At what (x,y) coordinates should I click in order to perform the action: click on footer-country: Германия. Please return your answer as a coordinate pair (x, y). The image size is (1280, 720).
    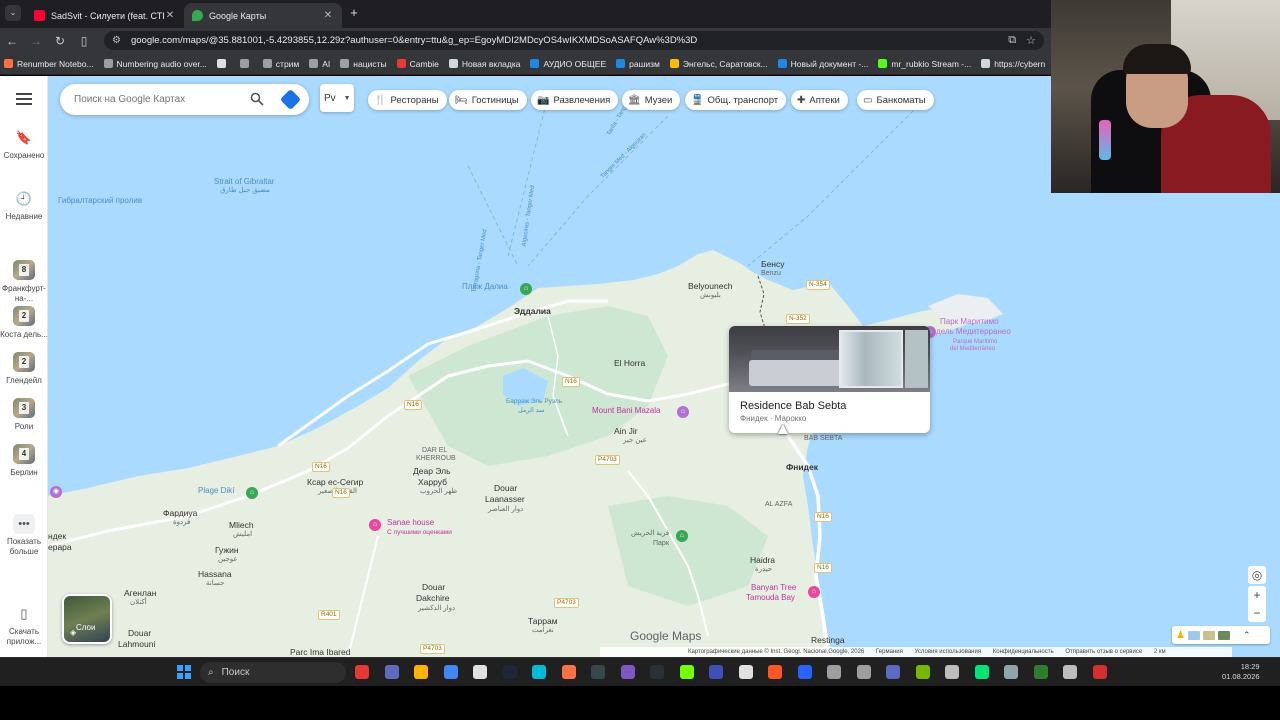
    Looking at the image, I should click on (889, 652).